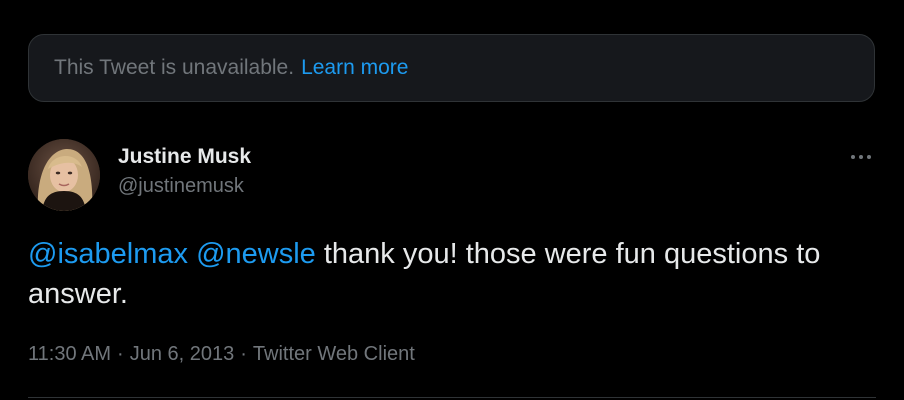 This screenshot has width=904, height=400. Describe the element at coordinates (853, 157) in the screenshot. I see `more-horizontal-icon` at that location.